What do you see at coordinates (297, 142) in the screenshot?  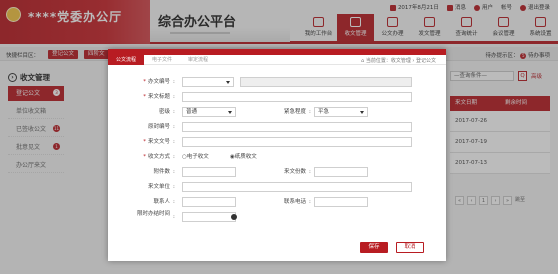 I see `source-number-field` at bounding box center [297, 142].